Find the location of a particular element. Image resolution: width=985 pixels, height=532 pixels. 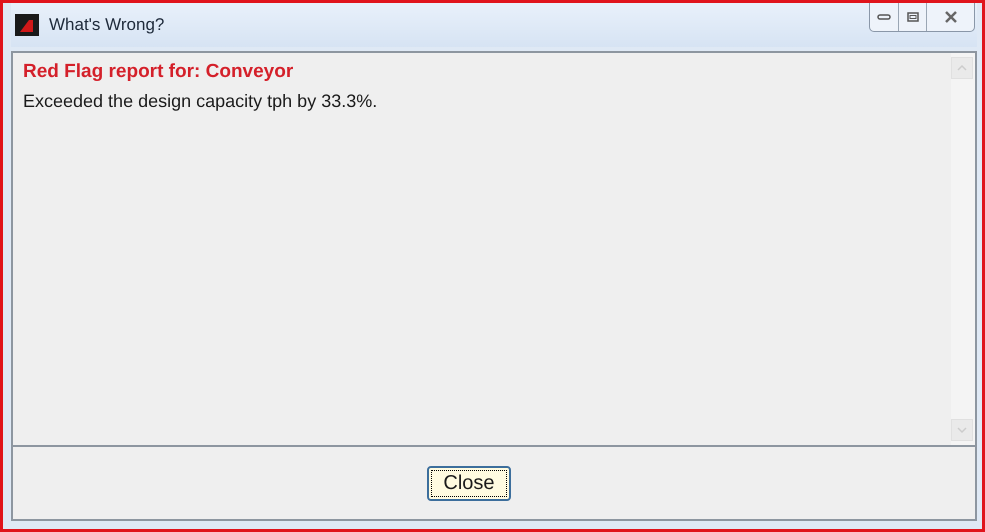

close-icon is located at coordinates (951, 17).